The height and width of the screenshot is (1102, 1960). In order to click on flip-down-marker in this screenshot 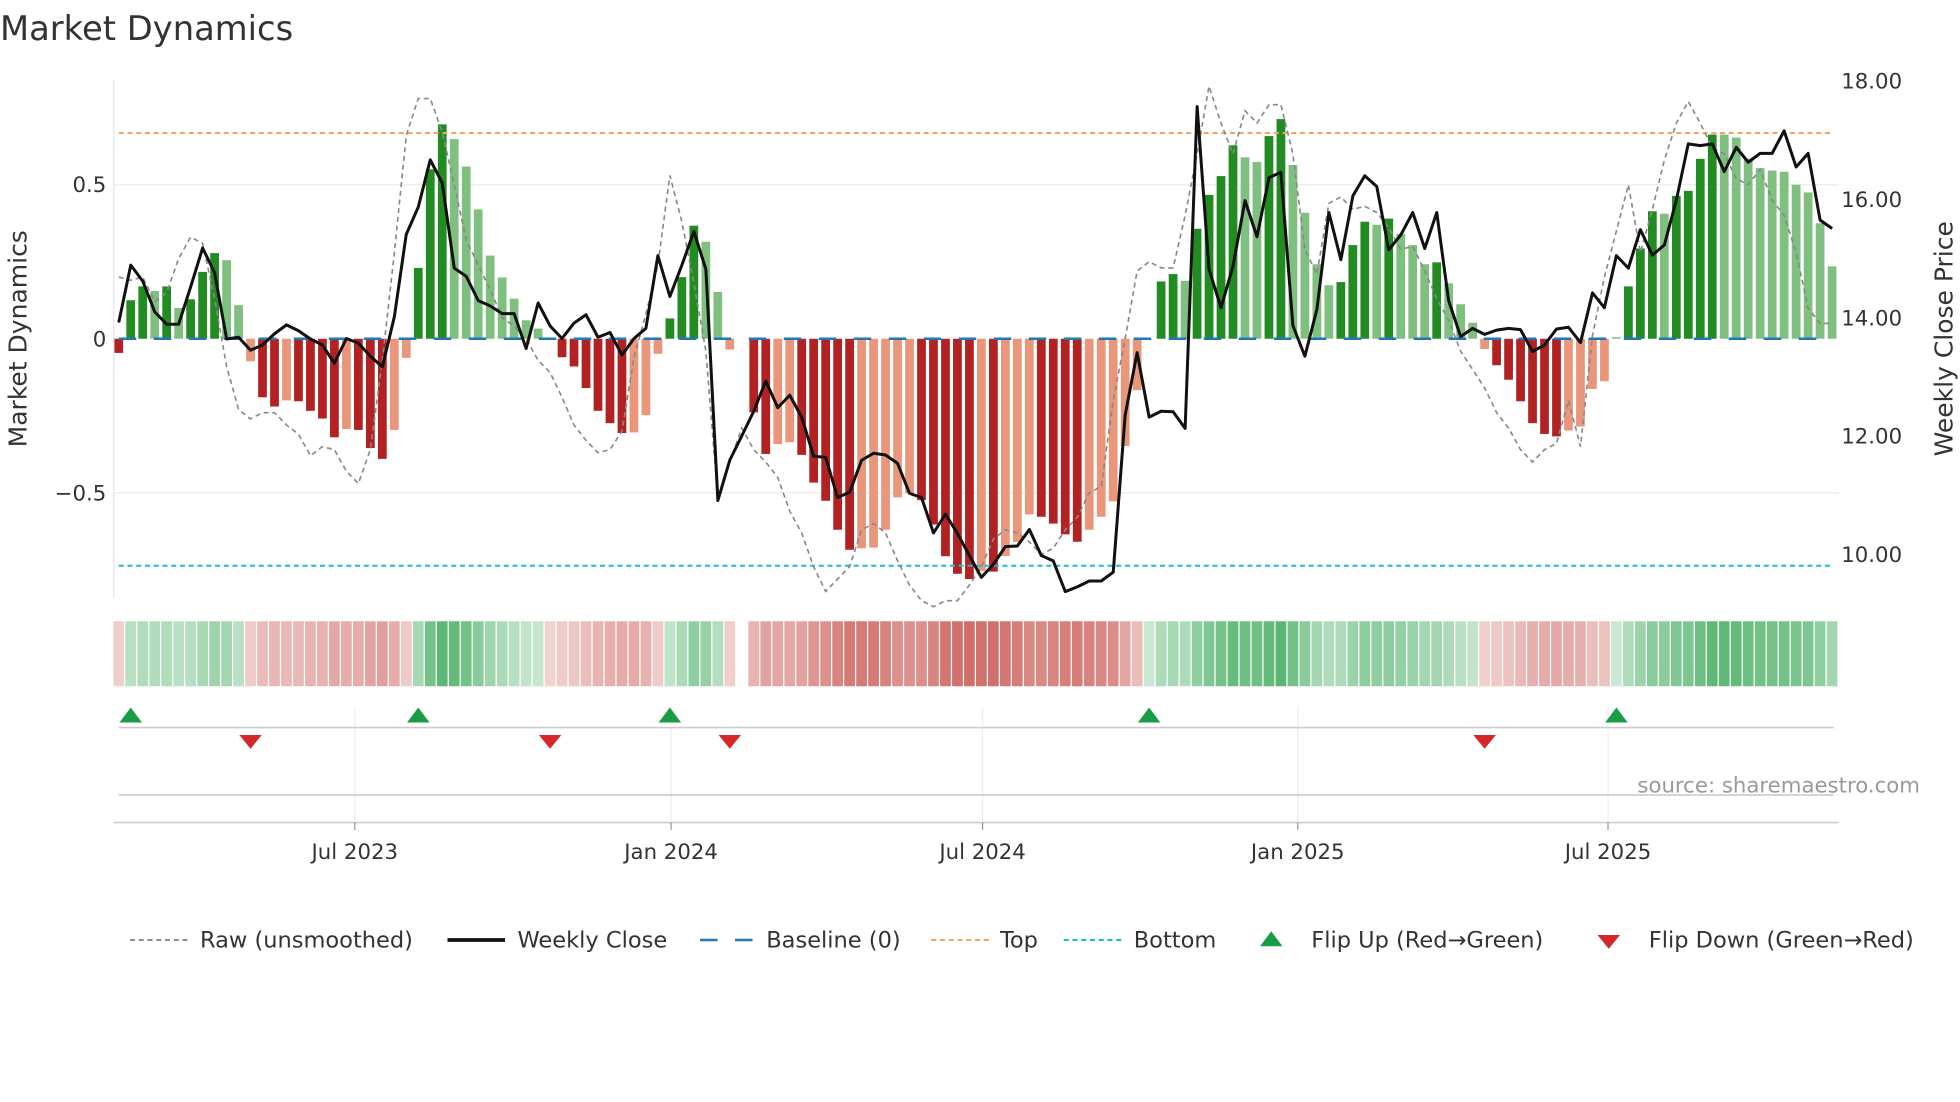, I will do `click(1484, 742)`.